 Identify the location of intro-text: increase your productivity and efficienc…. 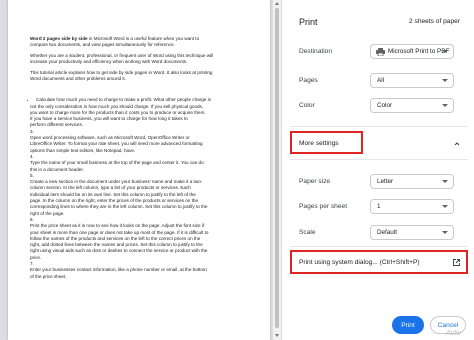
(109, 62).